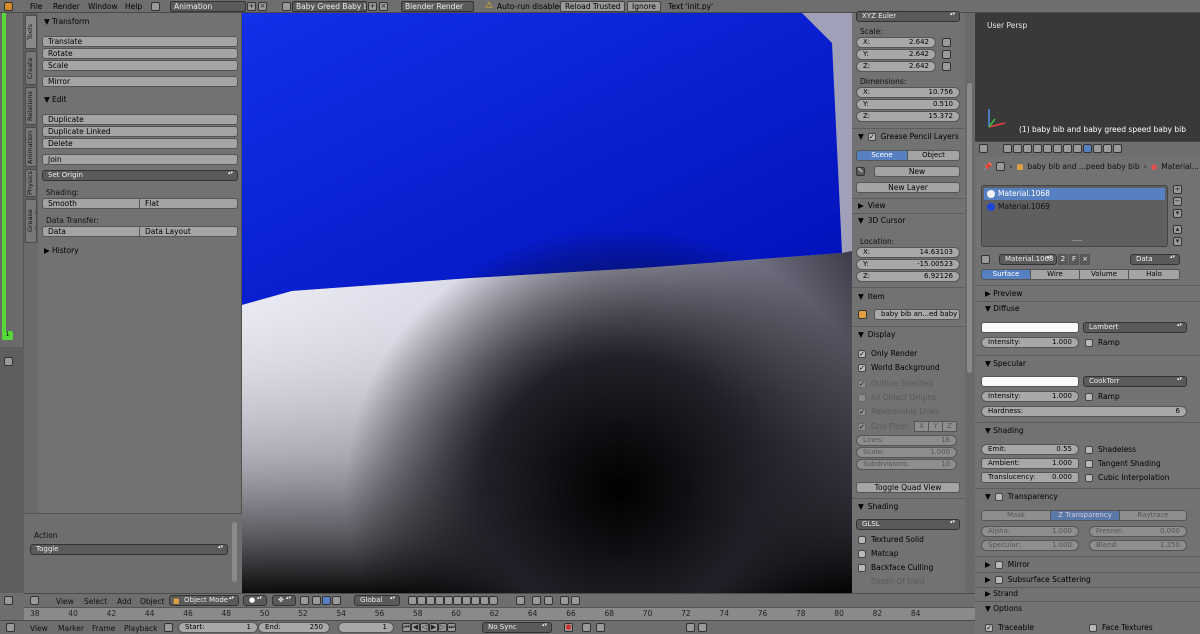  I want to click on tab-surface: Surface, so click(1006, 274).